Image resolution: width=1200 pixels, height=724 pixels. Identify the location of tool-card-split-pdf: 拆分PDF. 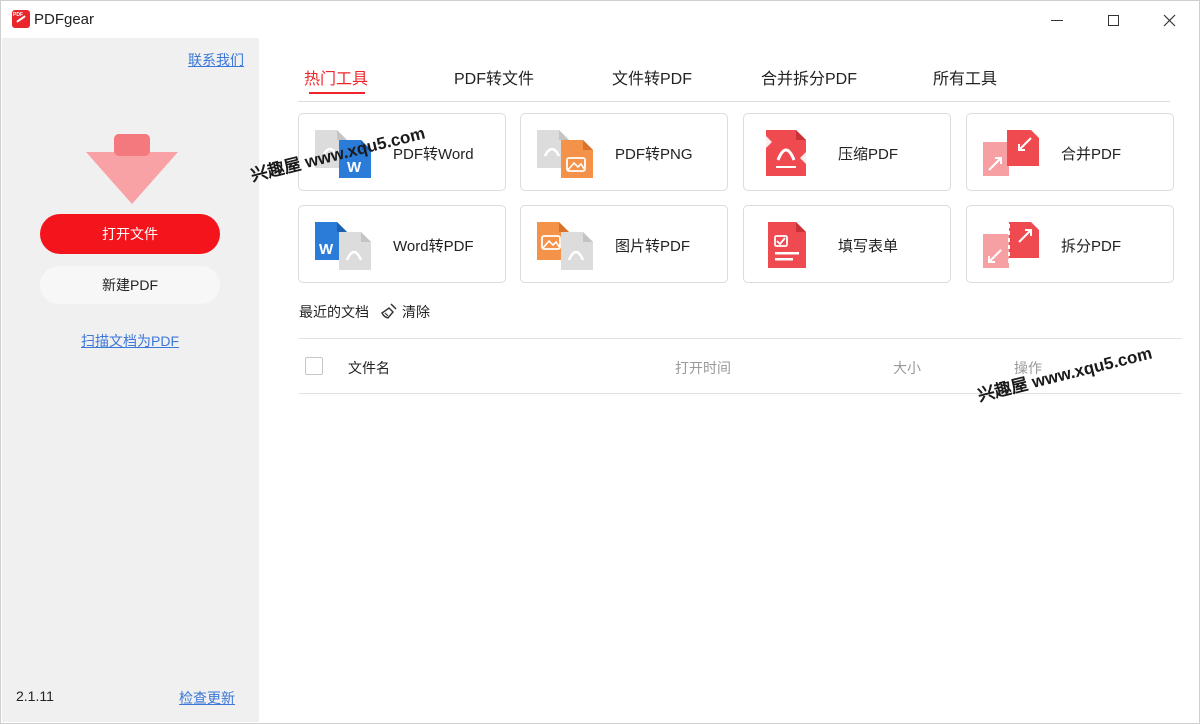
(1070, 244).